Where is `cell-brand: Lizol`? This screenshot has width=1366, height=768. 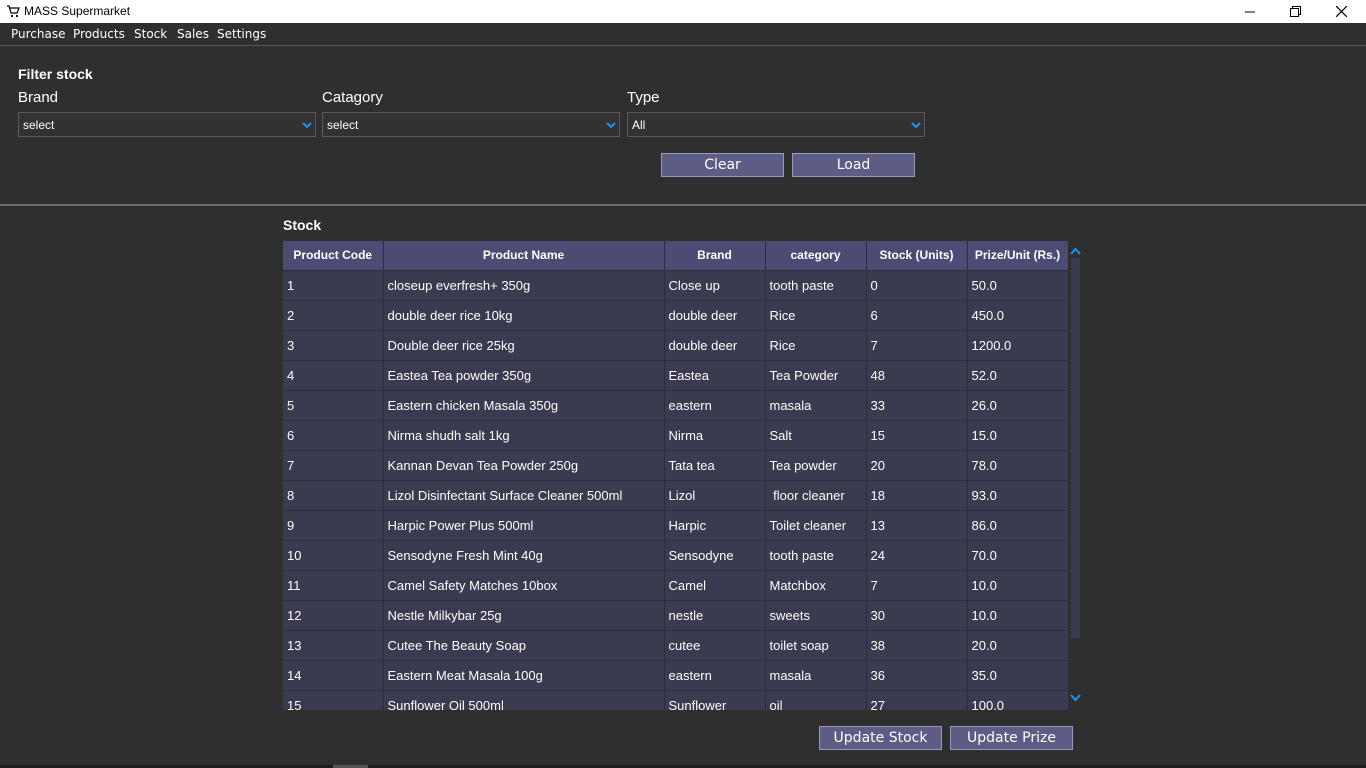 cell-brand: Lizol is located at coordinates (715, 494).